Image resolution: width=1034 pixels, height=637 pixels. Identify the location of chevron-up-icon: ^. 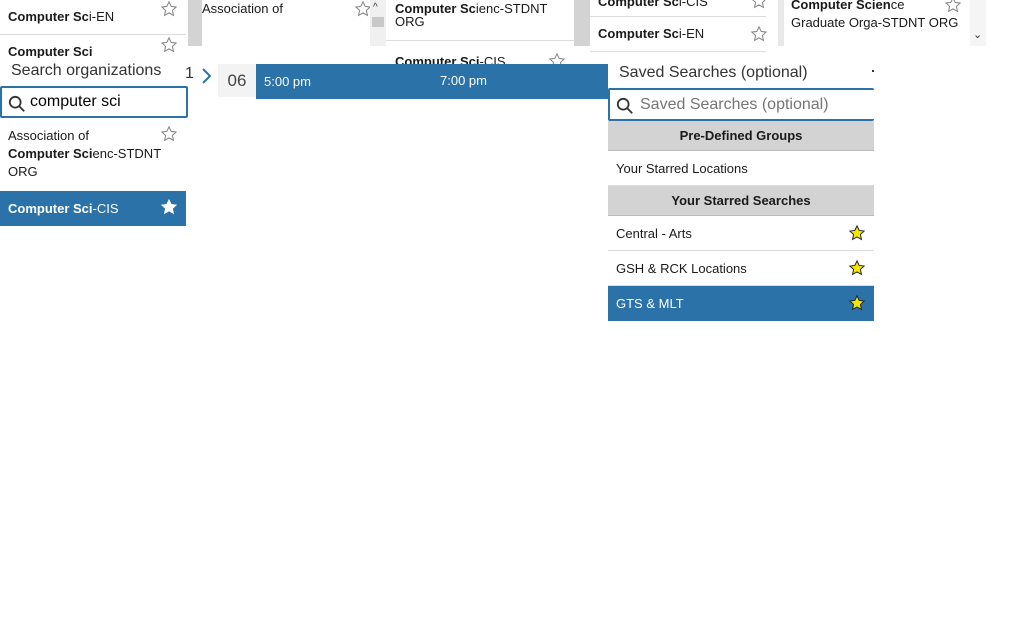
(375, 7).